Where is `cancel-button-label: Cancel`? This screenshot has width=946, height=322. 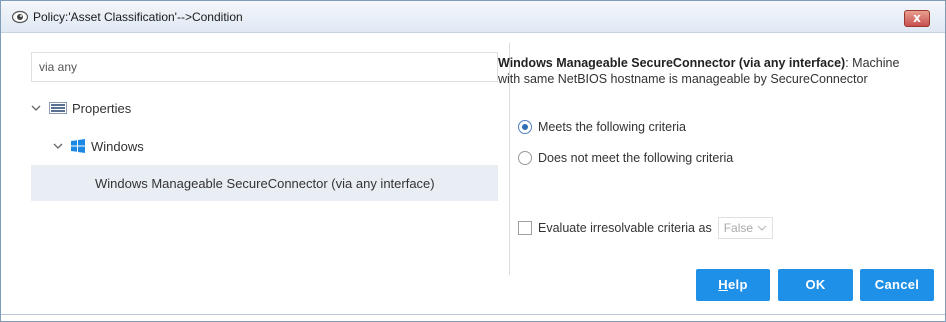 cancel-button-label: Cancel is located at coordinates (897, 284).